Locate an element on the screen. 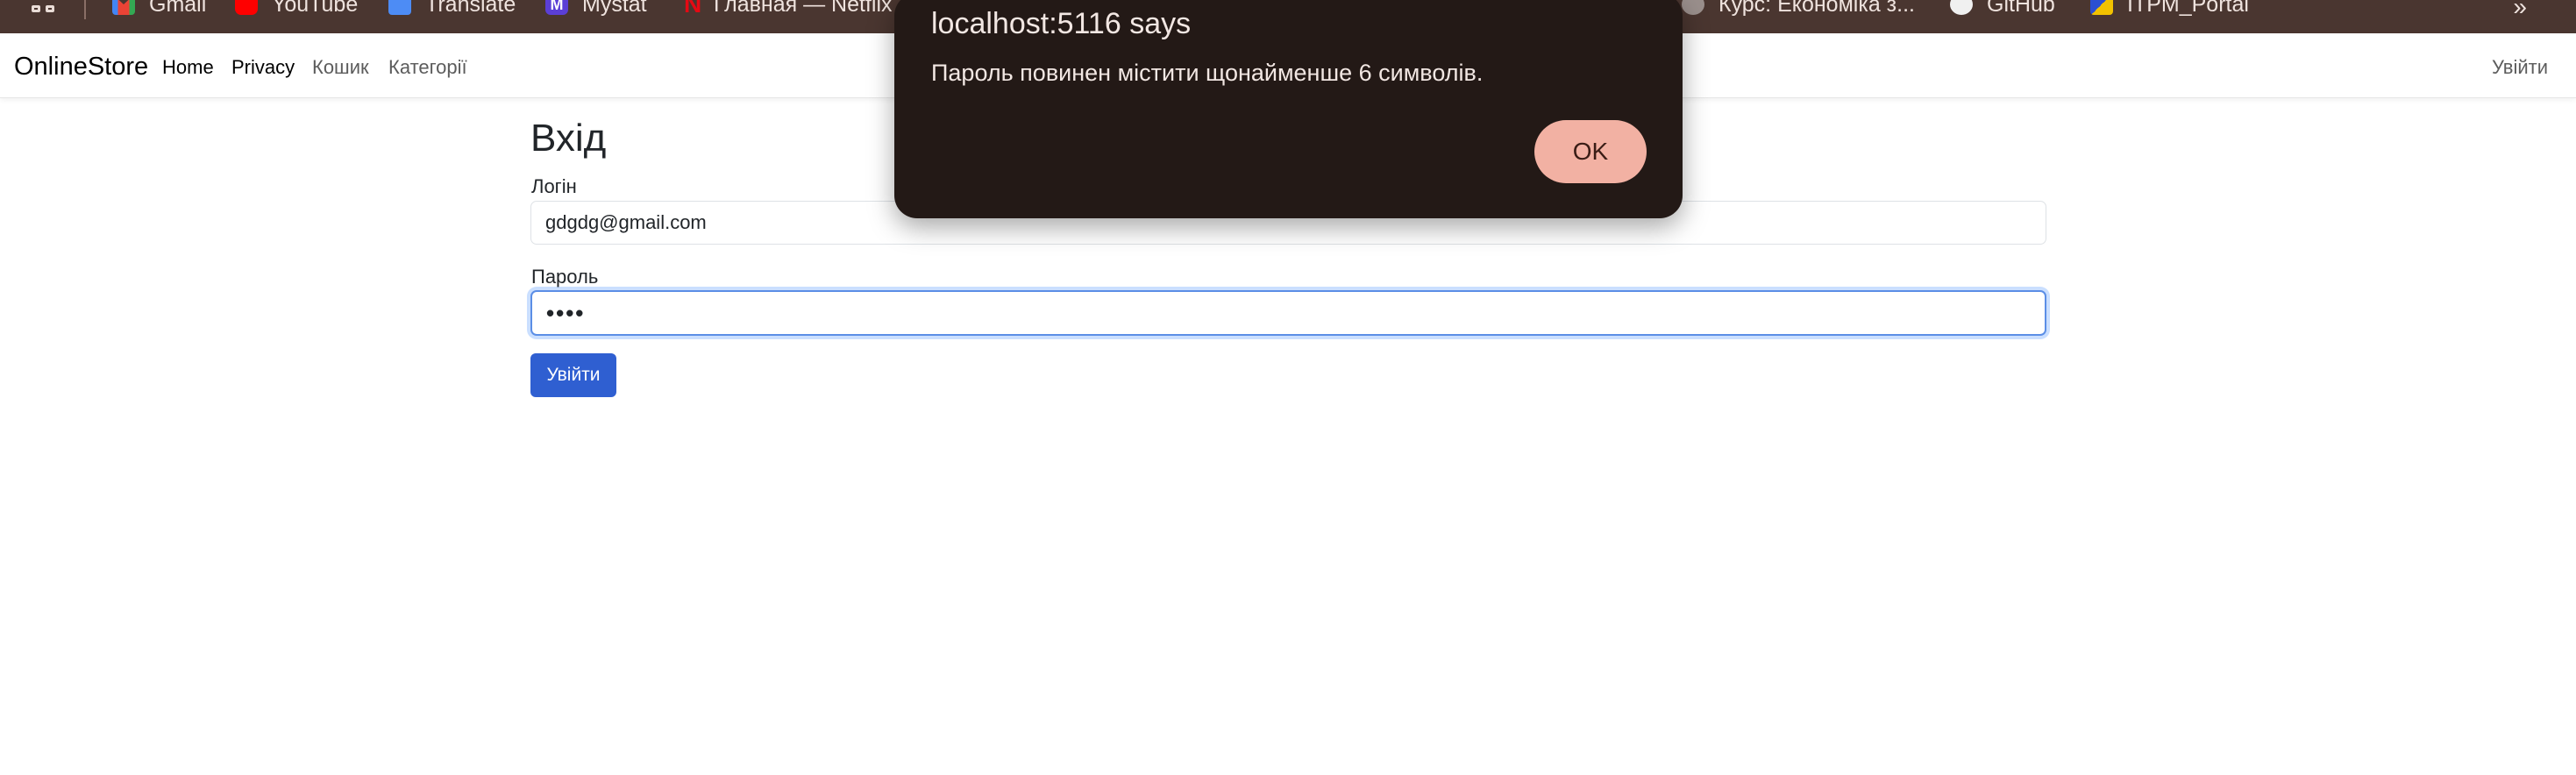 The width and height of the screenshot is (2576, 775). site-brand: OnlineStore is located at coordinates (81, 67).